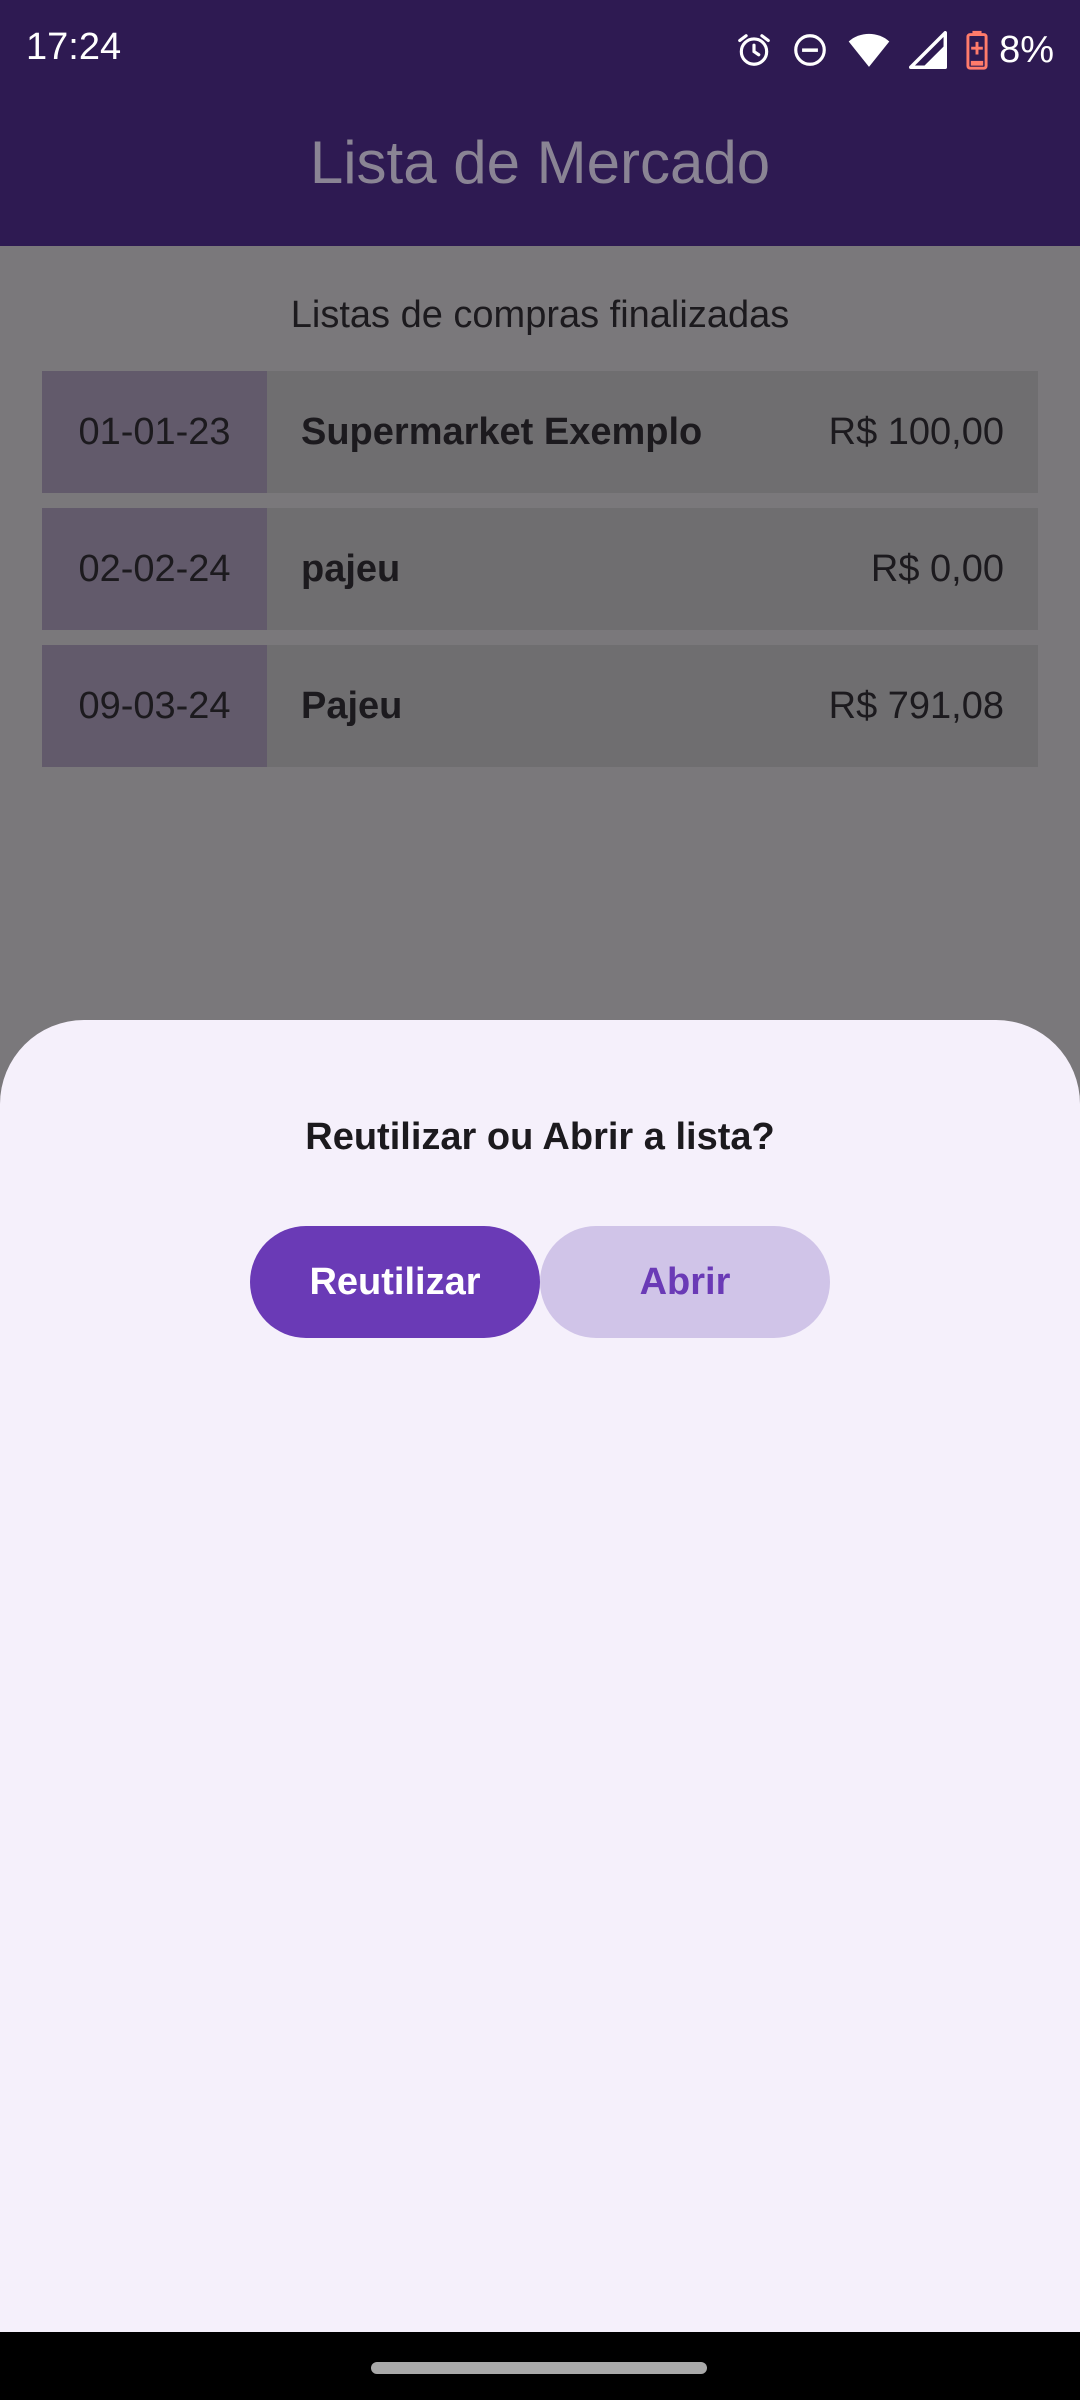  What do you see at coordinates (74, 47) in the screenshot?
I see `status-time: 17:24` at bounding box center [74, 47].